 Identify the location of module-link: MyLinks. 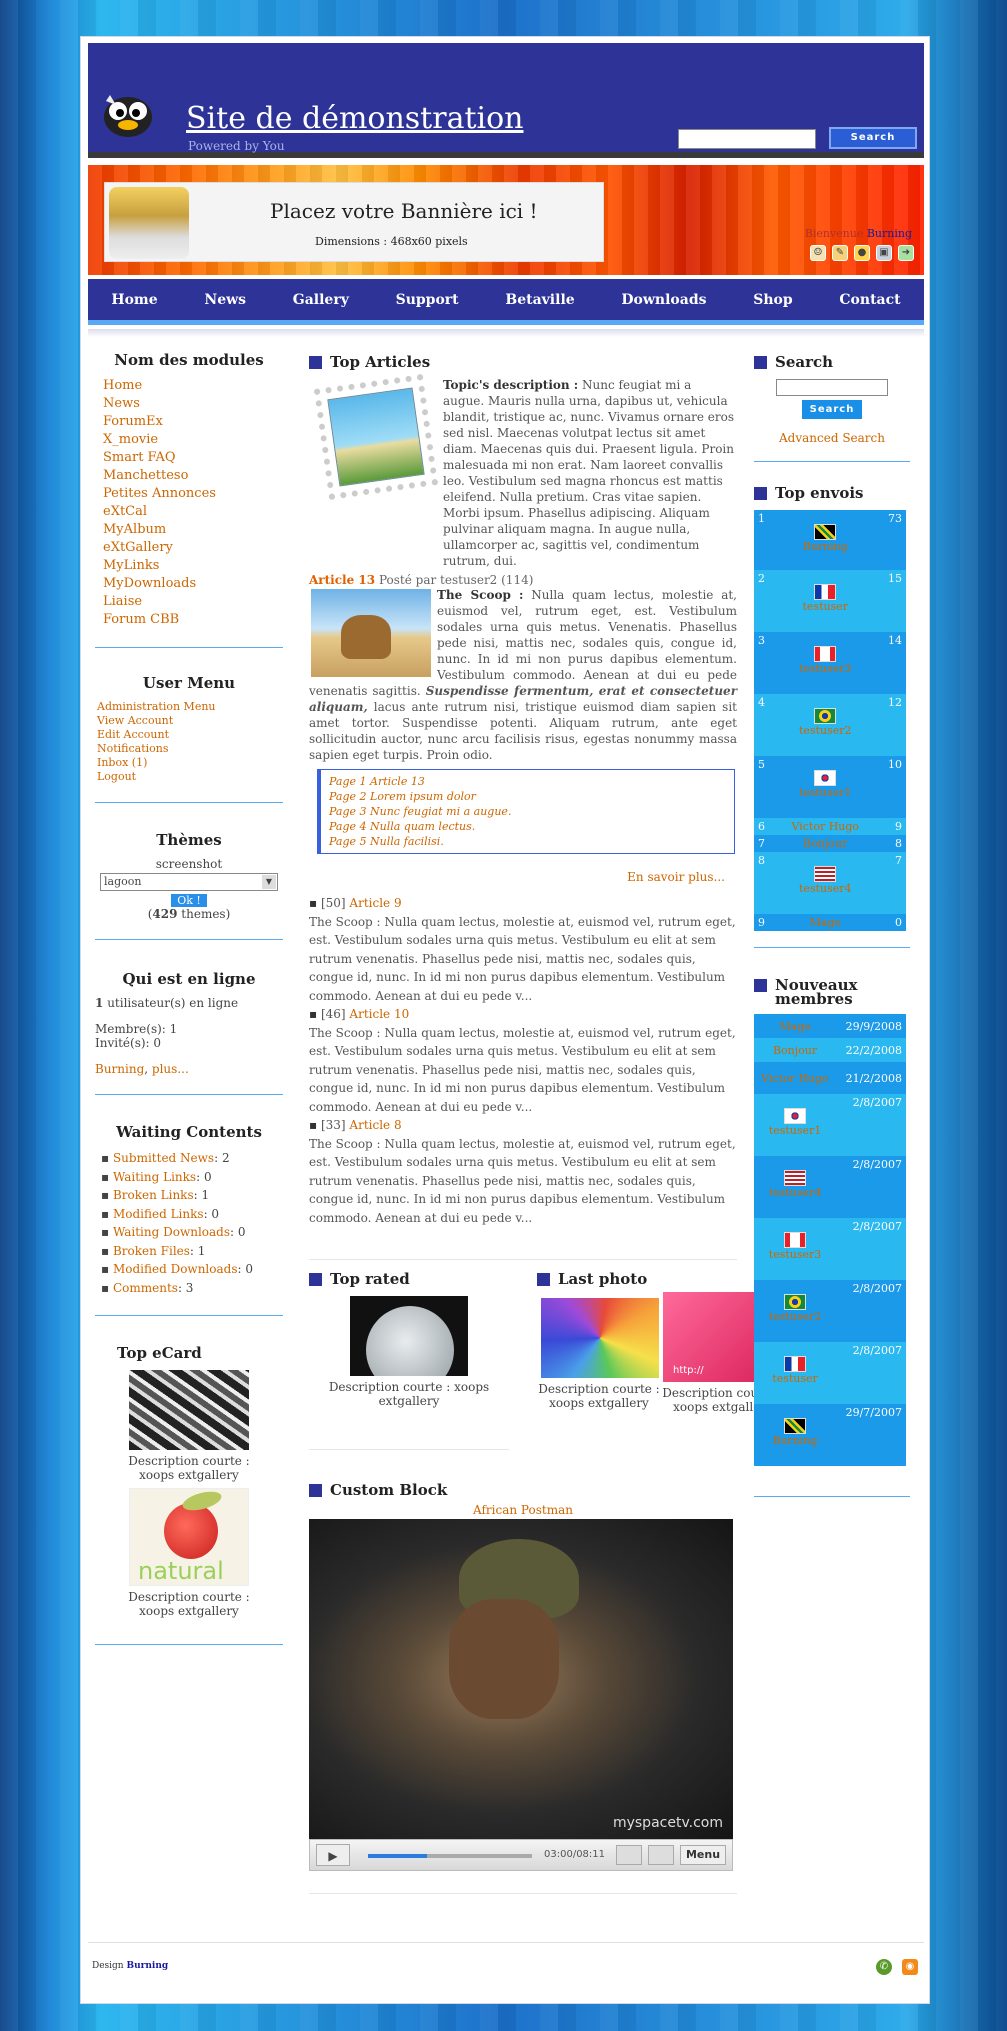
(189, 566).